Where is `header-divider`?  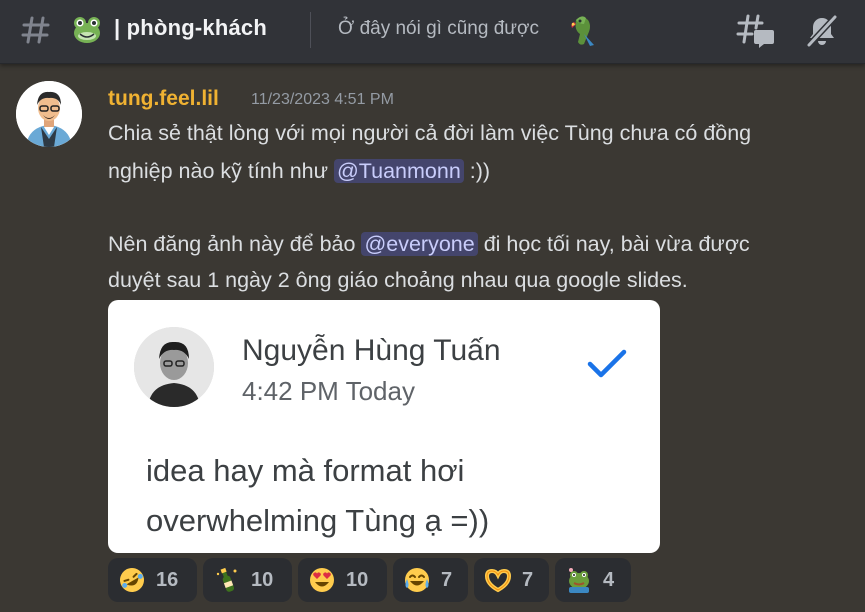
header-divider is located at coordinates (310, 30).